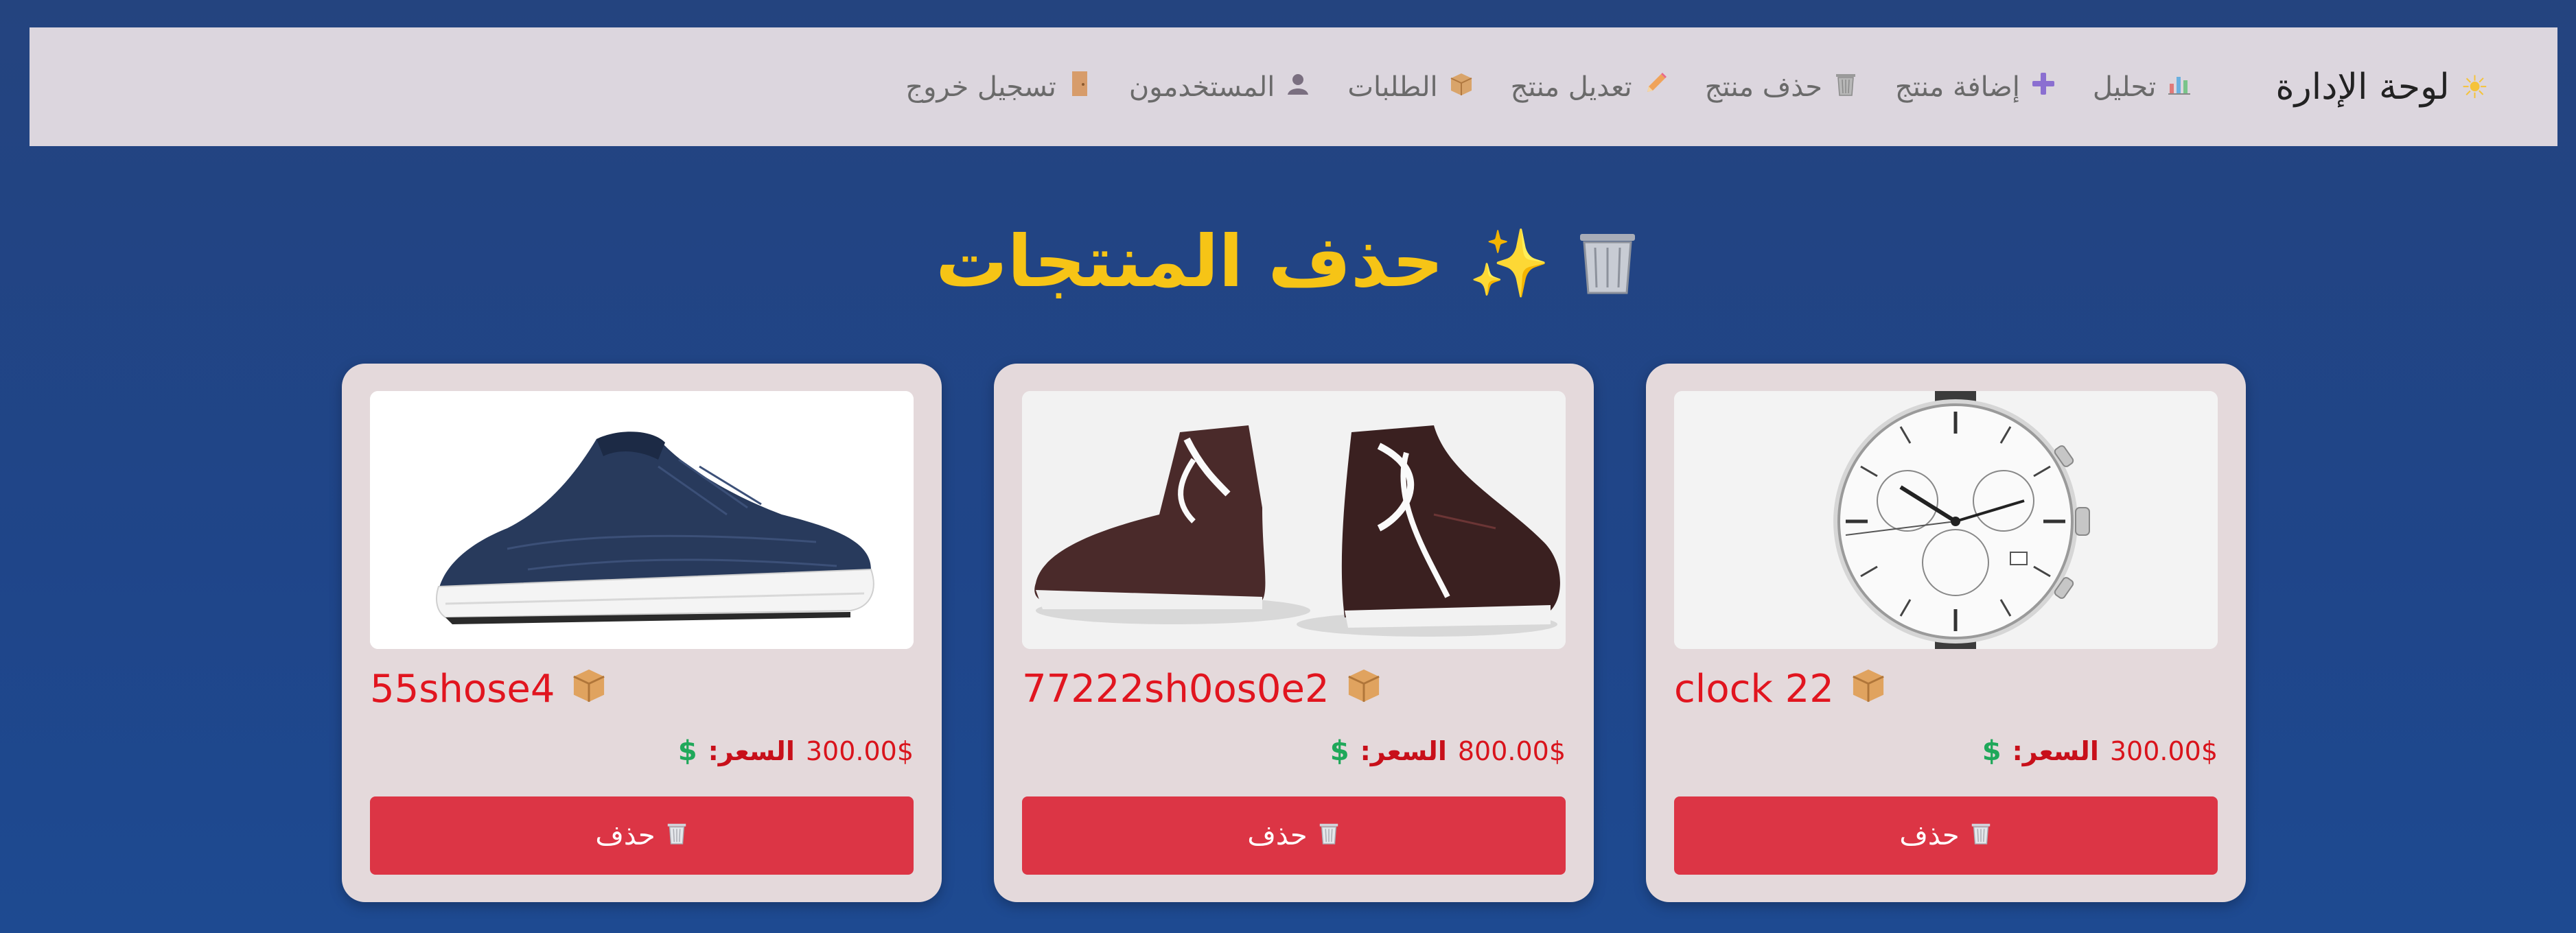 The height and width of the screenshot is (933, 2576). I want to click on nav-label: حذف منتج, so click(1763, 87).